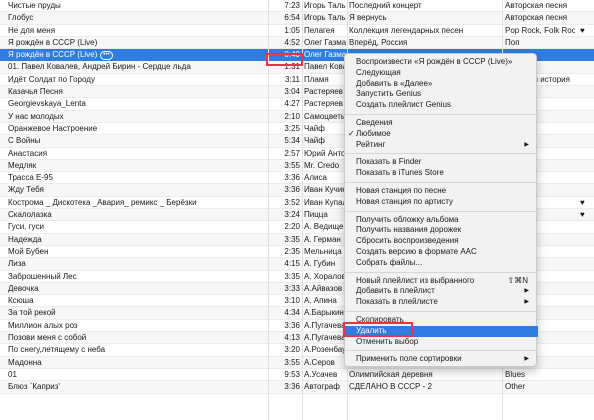 This screenshot has width=594, height=420. I want to click on song-time: 4:34, so click(285, 313).